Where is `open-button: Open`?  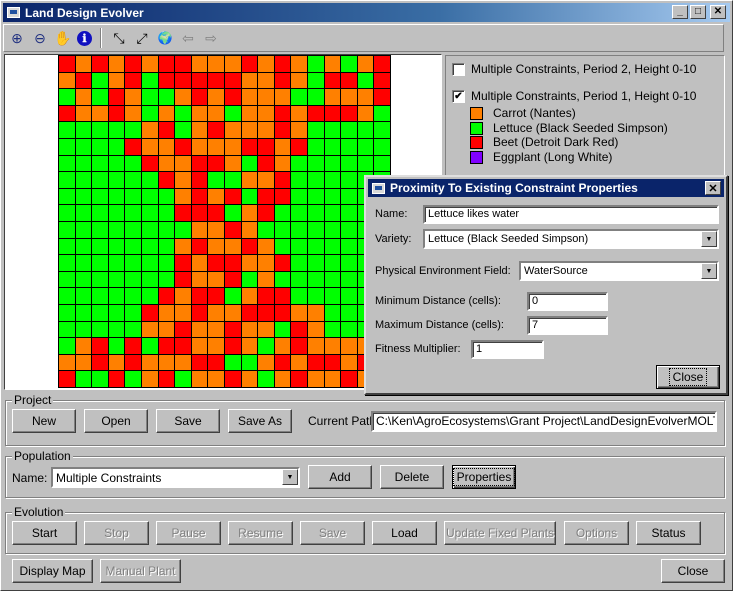 open-button: Open is located at coordinates (116, 421).